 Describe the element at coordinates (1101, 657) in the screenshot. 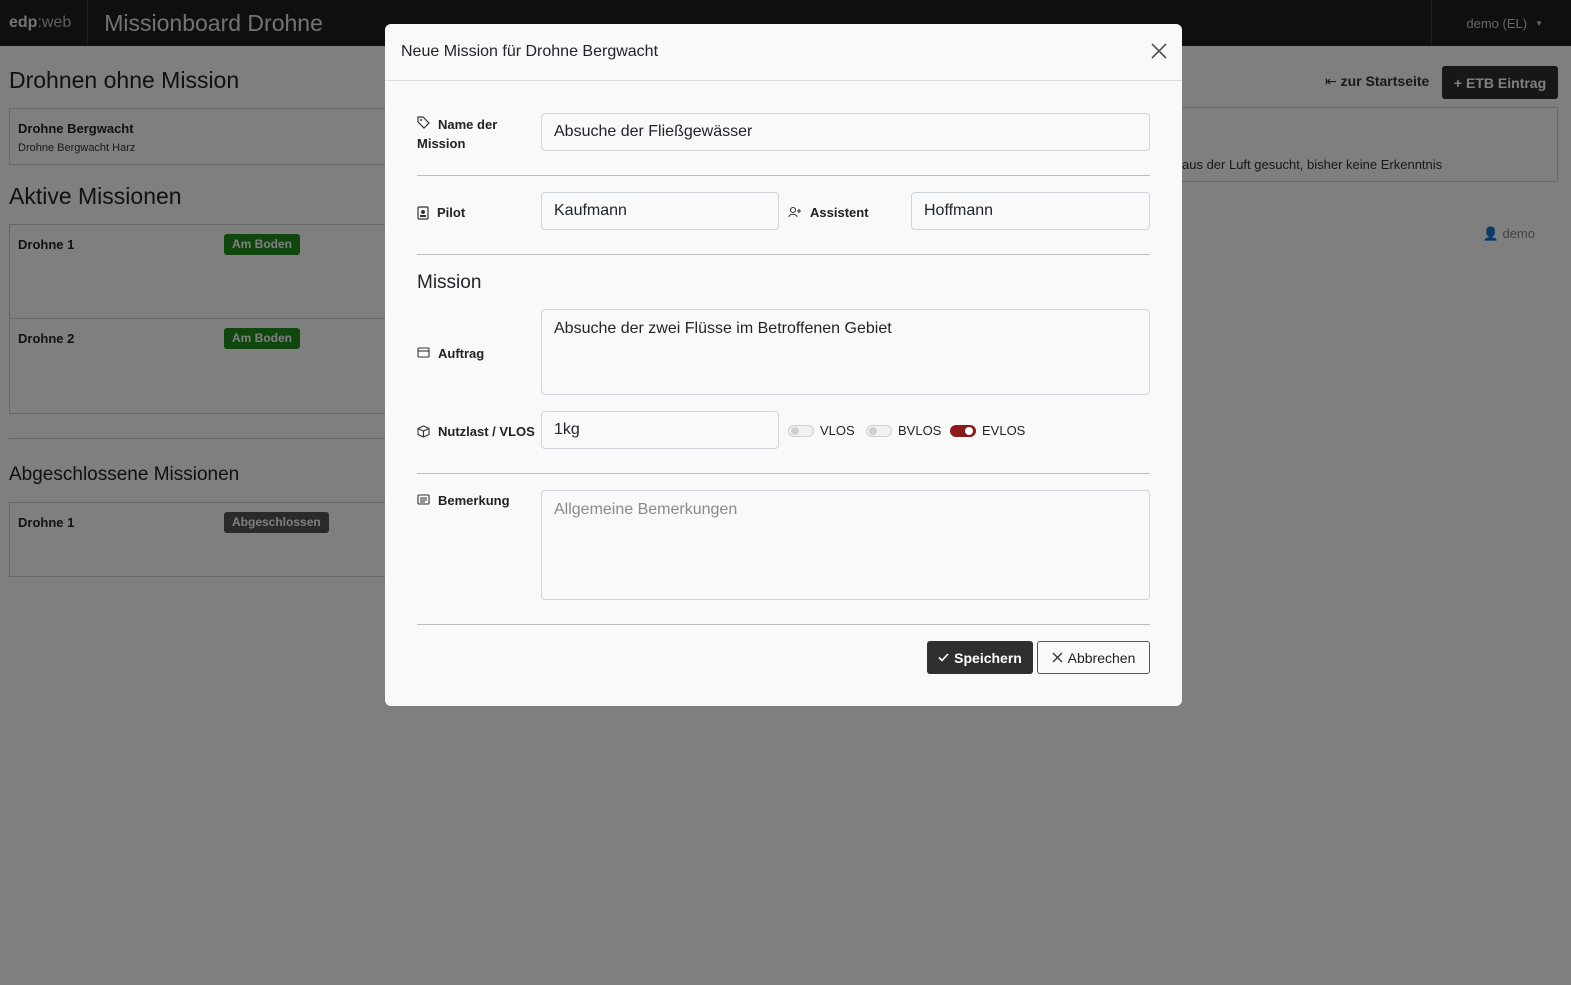

I see `cancel-button-label: Abbrechen` at that location.